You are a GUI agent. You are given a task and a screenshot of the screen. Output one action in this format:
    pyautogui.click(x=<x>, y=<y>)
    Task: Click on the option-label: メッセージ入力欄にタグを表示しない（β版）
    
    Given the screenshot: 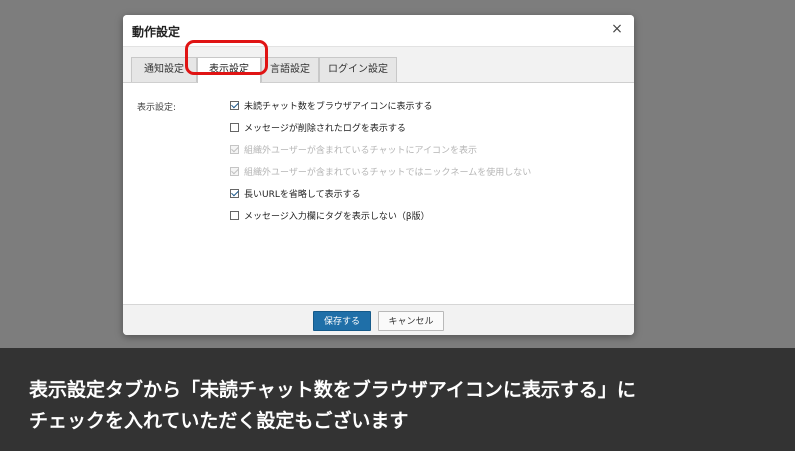 What is the action you would take?
    pyautogui.click(x=337, y=216)
    